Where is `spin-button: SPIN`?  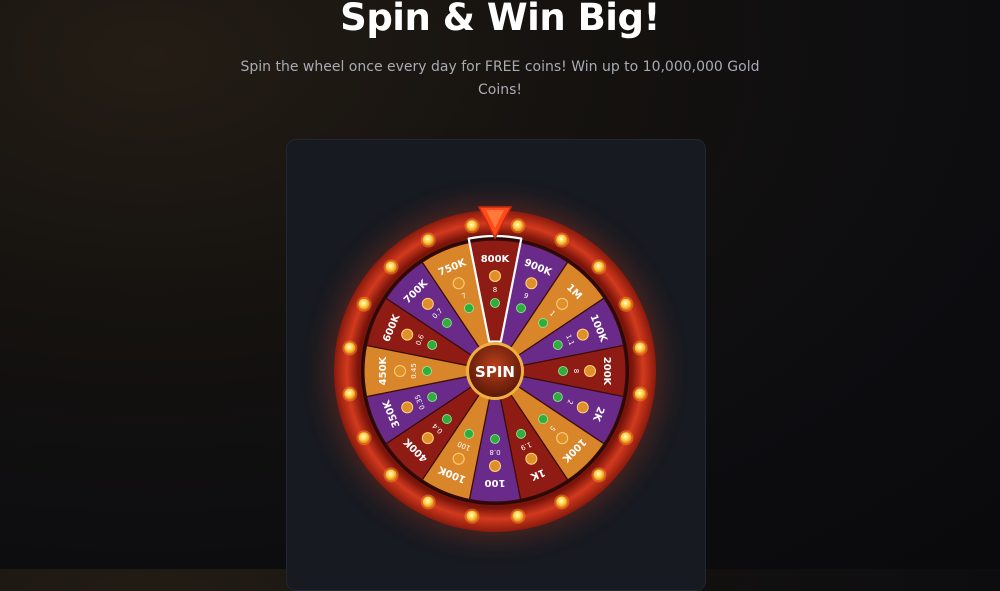 spin-button: SPIN is located at coordinates (495, 371).